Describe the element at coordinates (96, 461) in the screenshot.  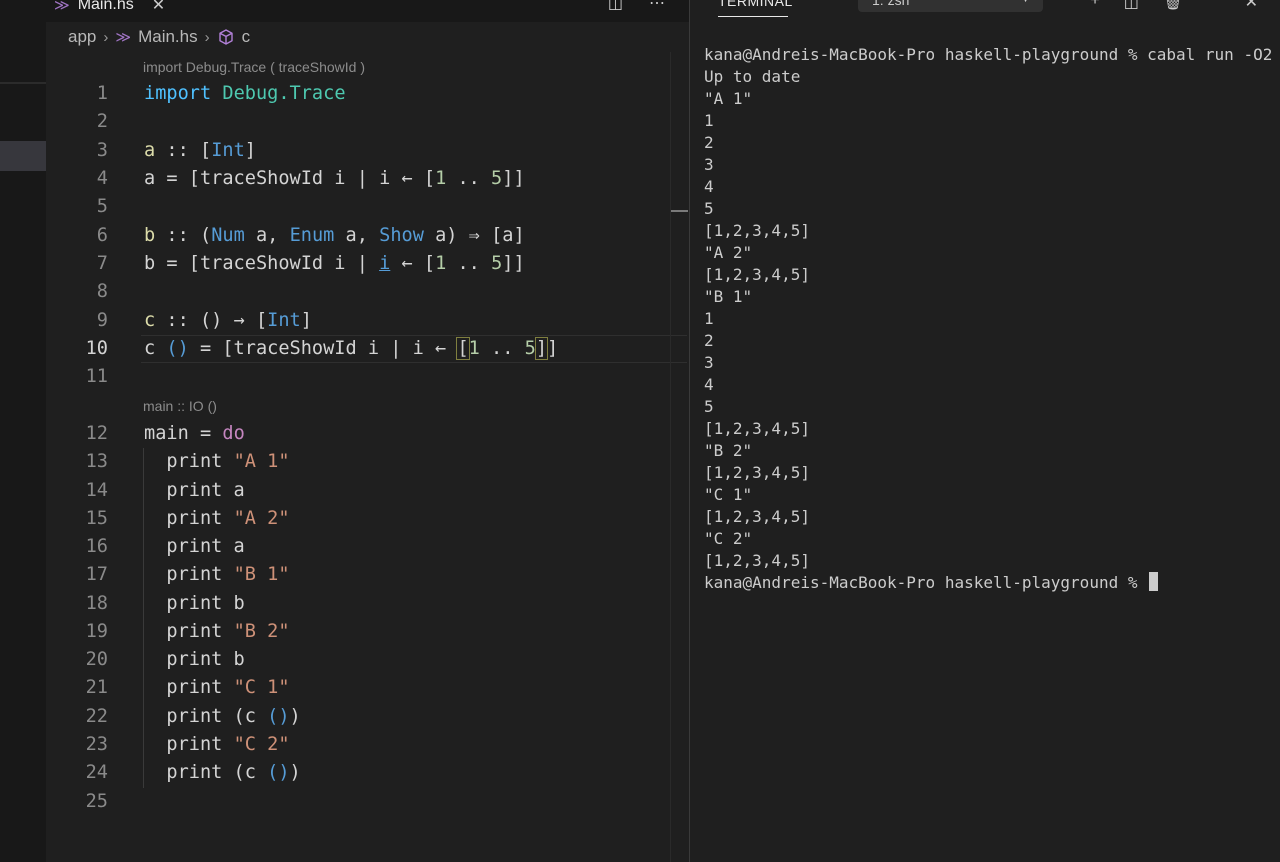
I see `line-number: 13` at that location.